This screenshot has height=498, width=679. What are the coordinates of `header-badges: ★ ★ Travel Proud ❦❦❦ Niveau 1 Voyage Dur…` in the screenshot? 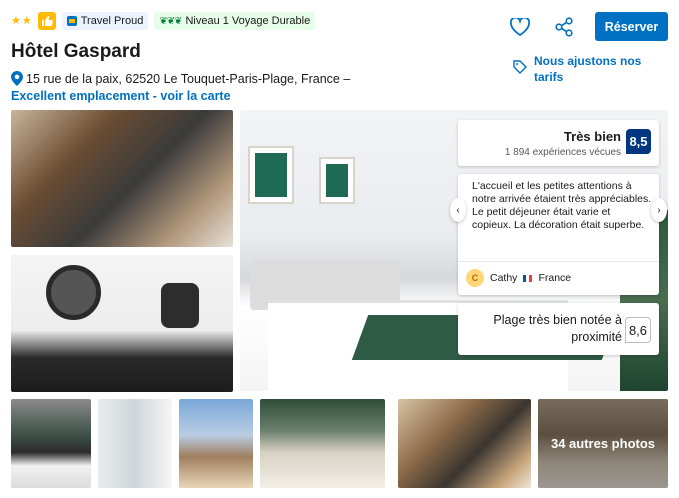 It's located at (163, 21).